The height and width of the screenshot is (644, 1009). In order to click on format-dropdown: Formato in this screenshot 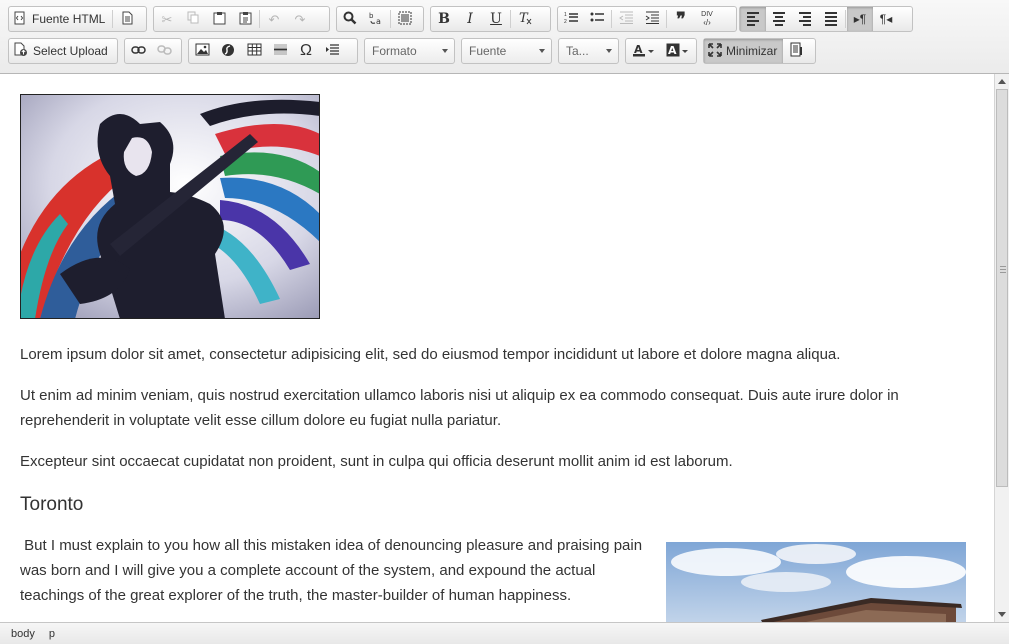, I will do `click(409, 51)`.